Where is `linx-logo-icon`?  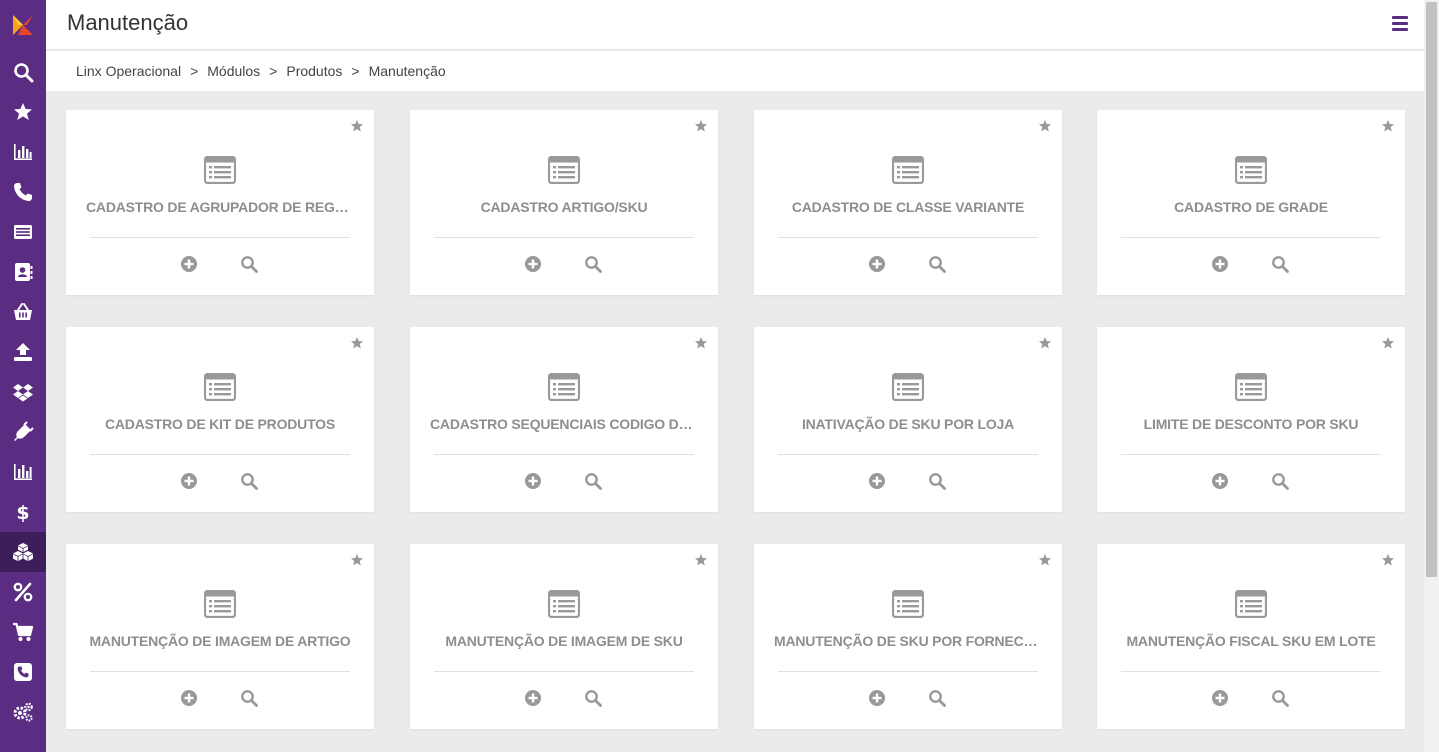 linx-logo-icon is located at coordinates (23, 25).